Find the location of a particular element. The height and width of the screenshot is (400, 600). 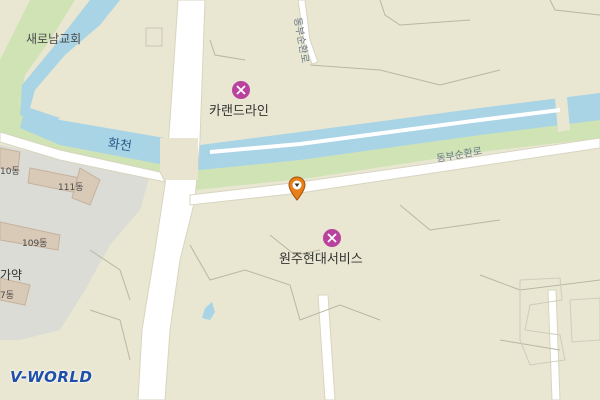

road-south is located at coordinates (326, 347).